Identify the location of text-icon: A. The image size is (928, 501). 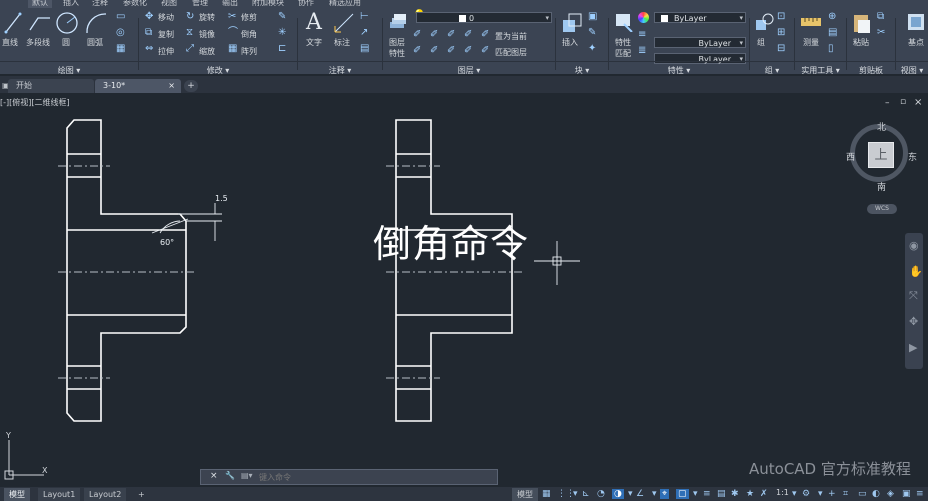
(314, 22).